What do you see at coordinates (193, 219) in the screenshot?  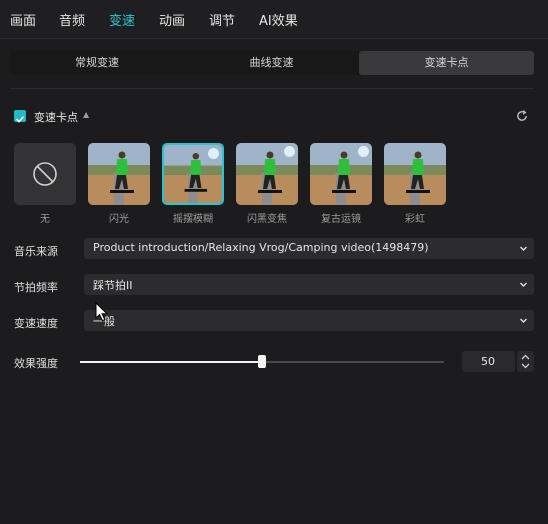 I see `effect-label: 摇摆模糊` at bounding box center [193, 219].